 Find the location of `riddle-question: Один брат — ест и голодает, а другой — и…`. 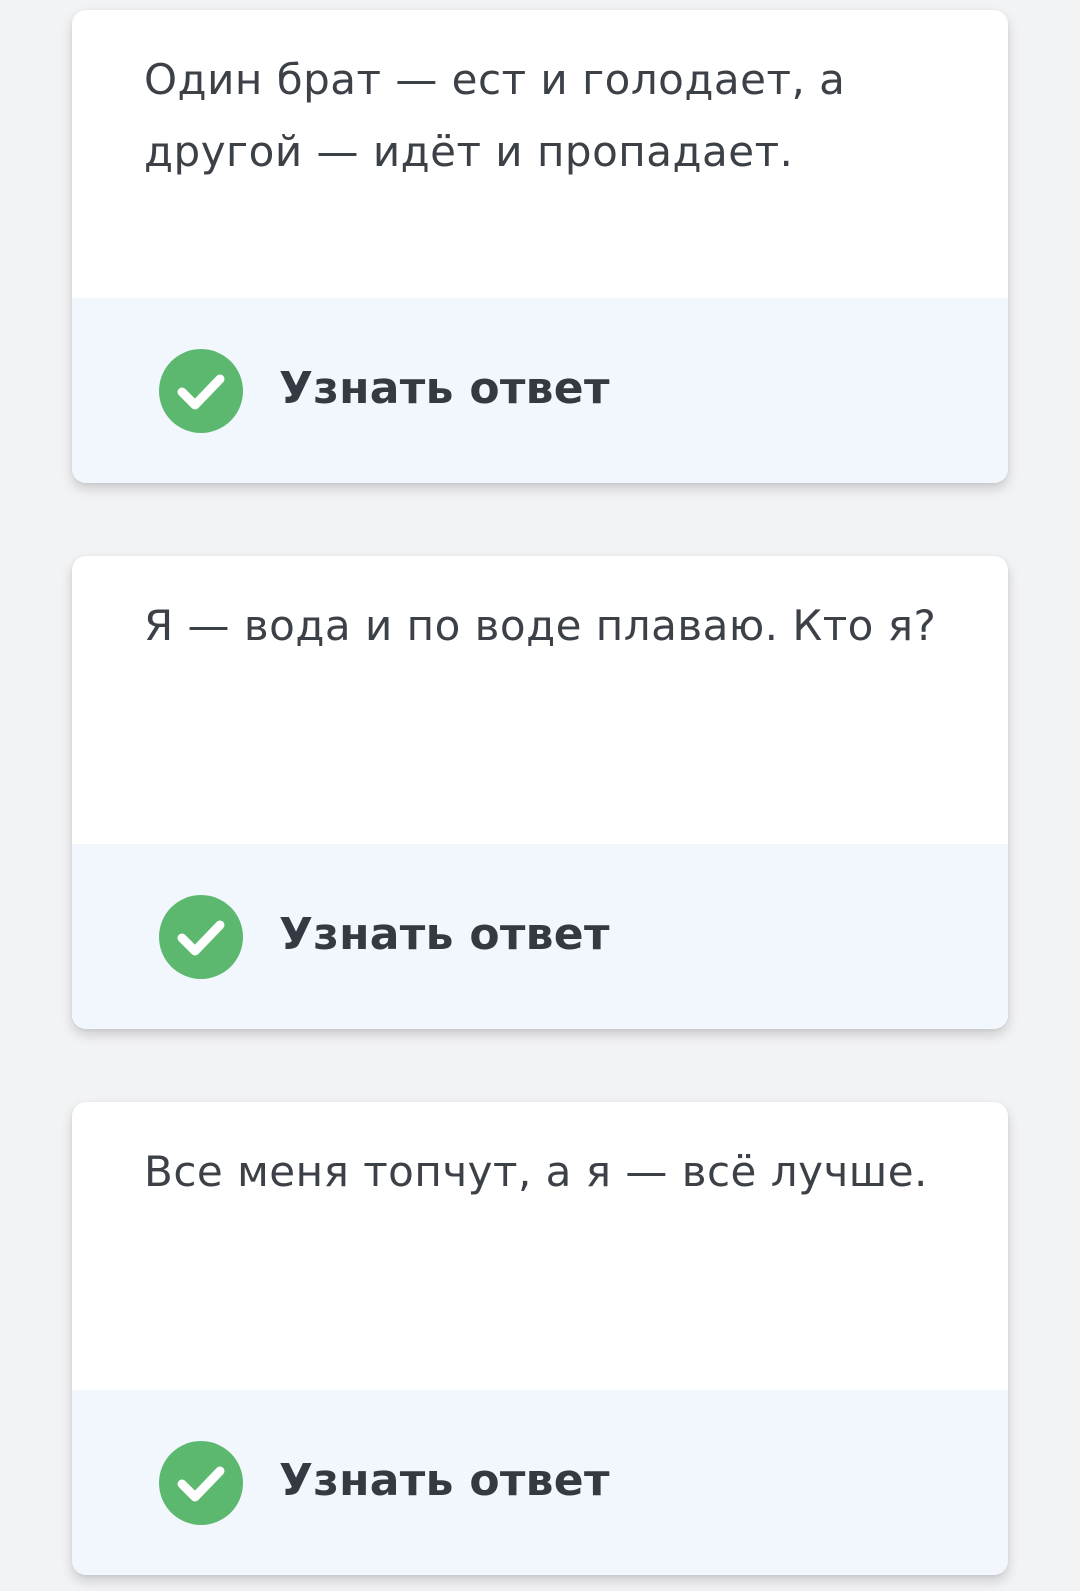

riddle-question: Один брат — ест и голодает, а другой — и… is located at coordinates (495, 115).